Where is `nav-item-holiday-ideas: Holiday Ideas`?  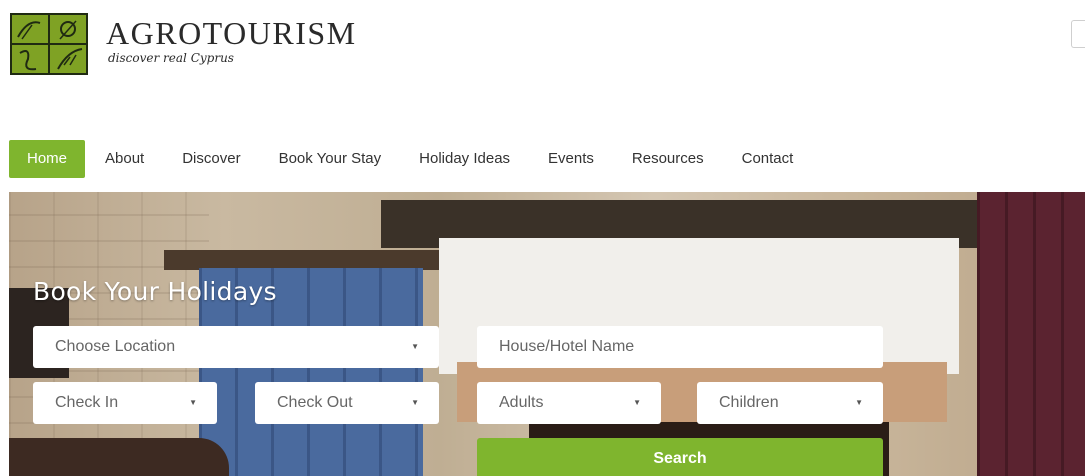
nav-item-holiday-ideas: Holiday Ideas is located at coordinates (464, 159).